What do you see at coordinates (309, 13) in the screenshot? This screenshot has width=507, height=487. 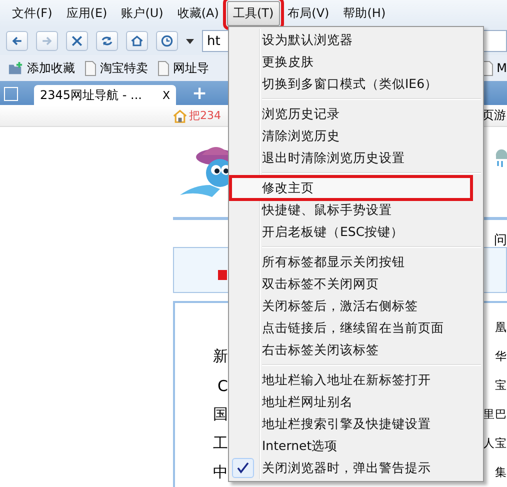 I see `menu-item: 布局(V)` at bounding box center [309, 13].